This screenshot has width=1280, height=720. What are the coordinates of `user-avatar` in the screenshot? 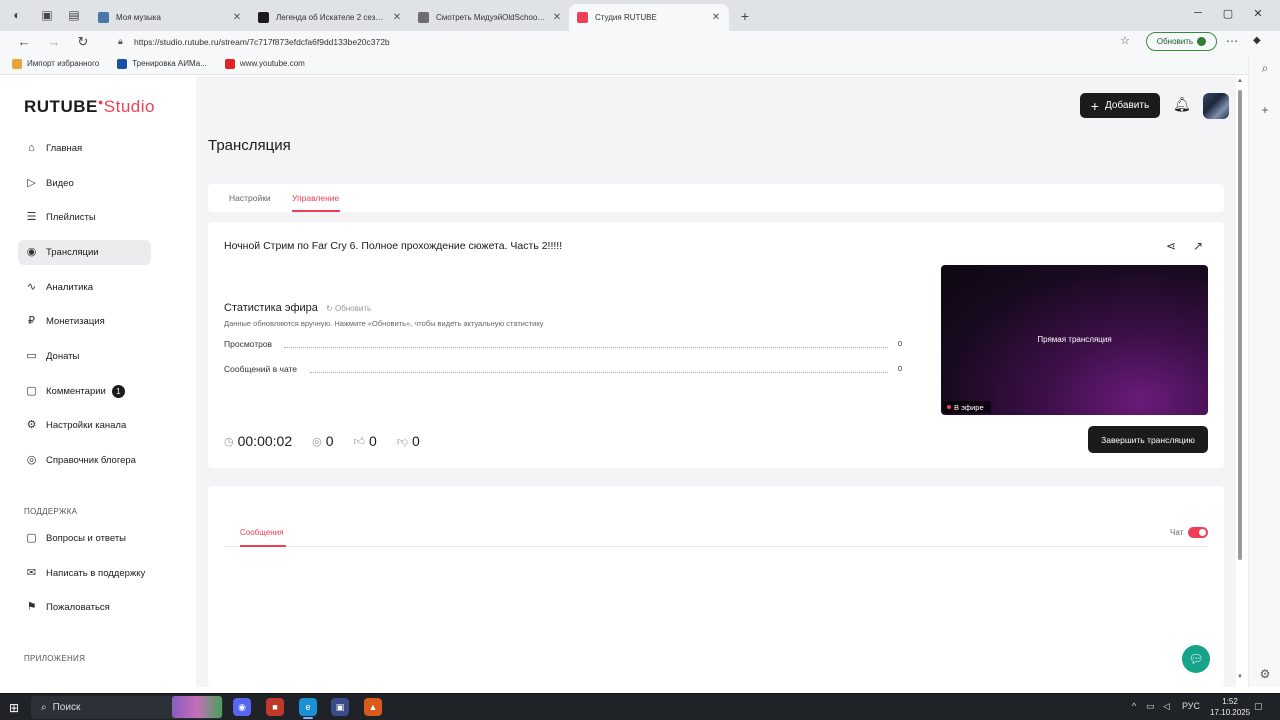 It's located at (1216, 106).